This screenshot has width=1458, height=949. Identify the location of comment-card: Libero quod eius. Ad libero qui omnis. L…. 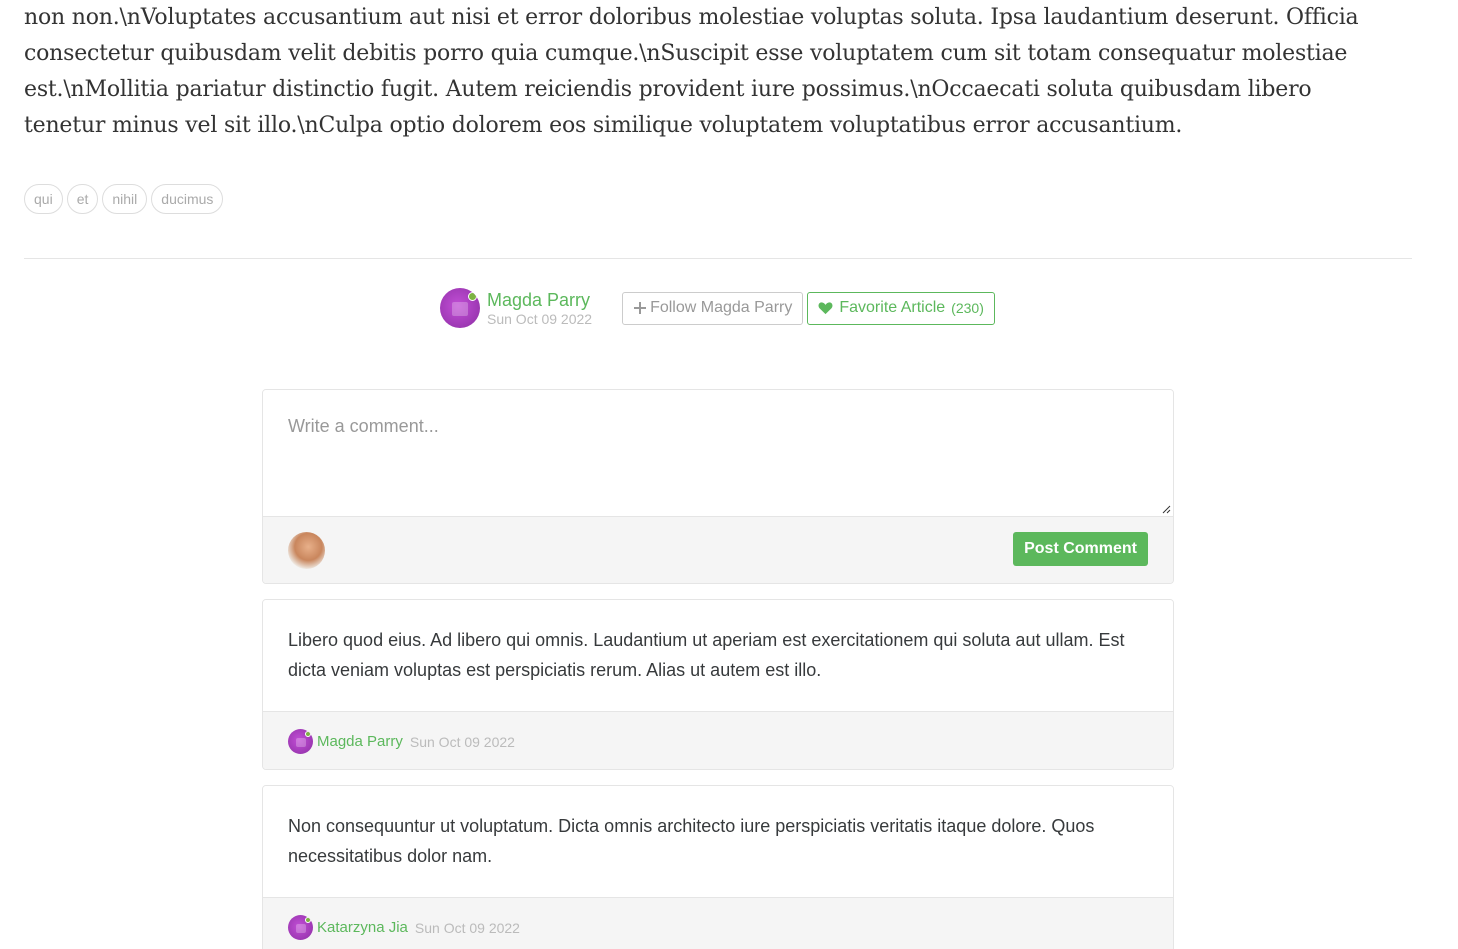
(718, 684).